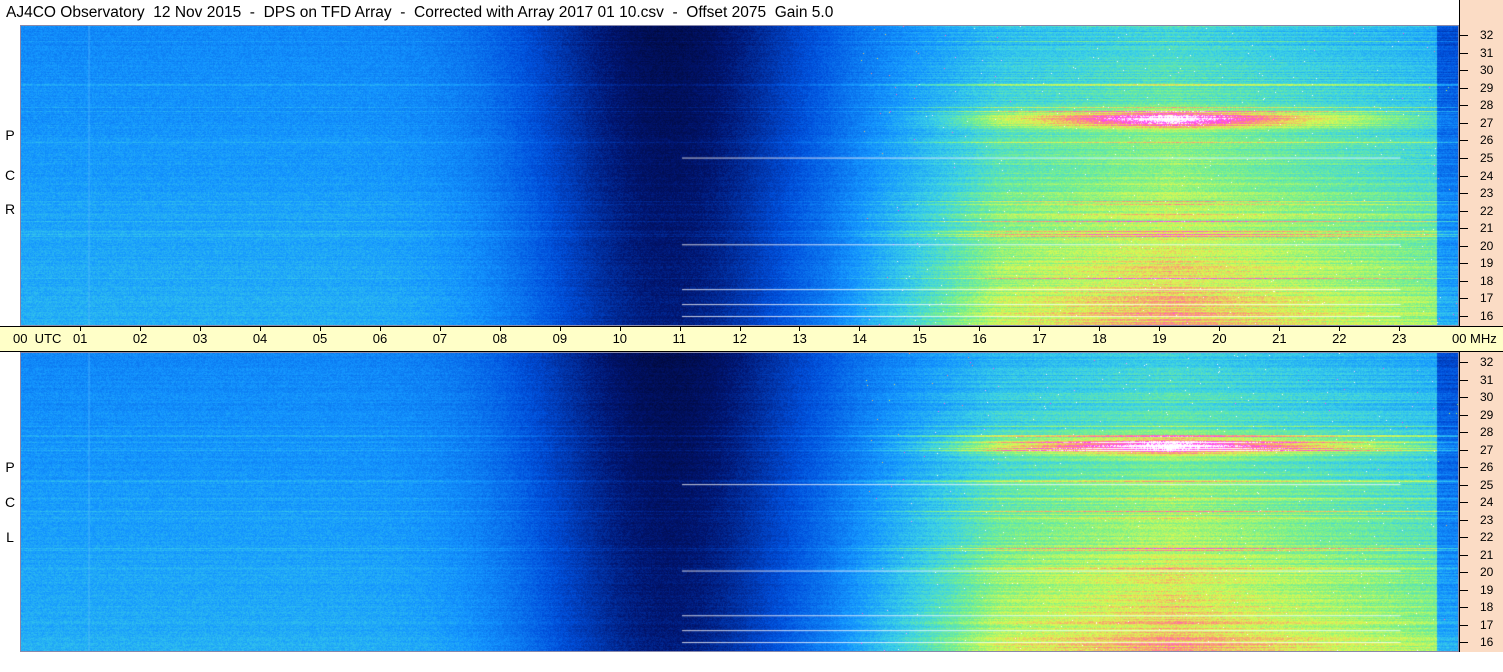  I want to click on time-label: 13, so click(799, 338).